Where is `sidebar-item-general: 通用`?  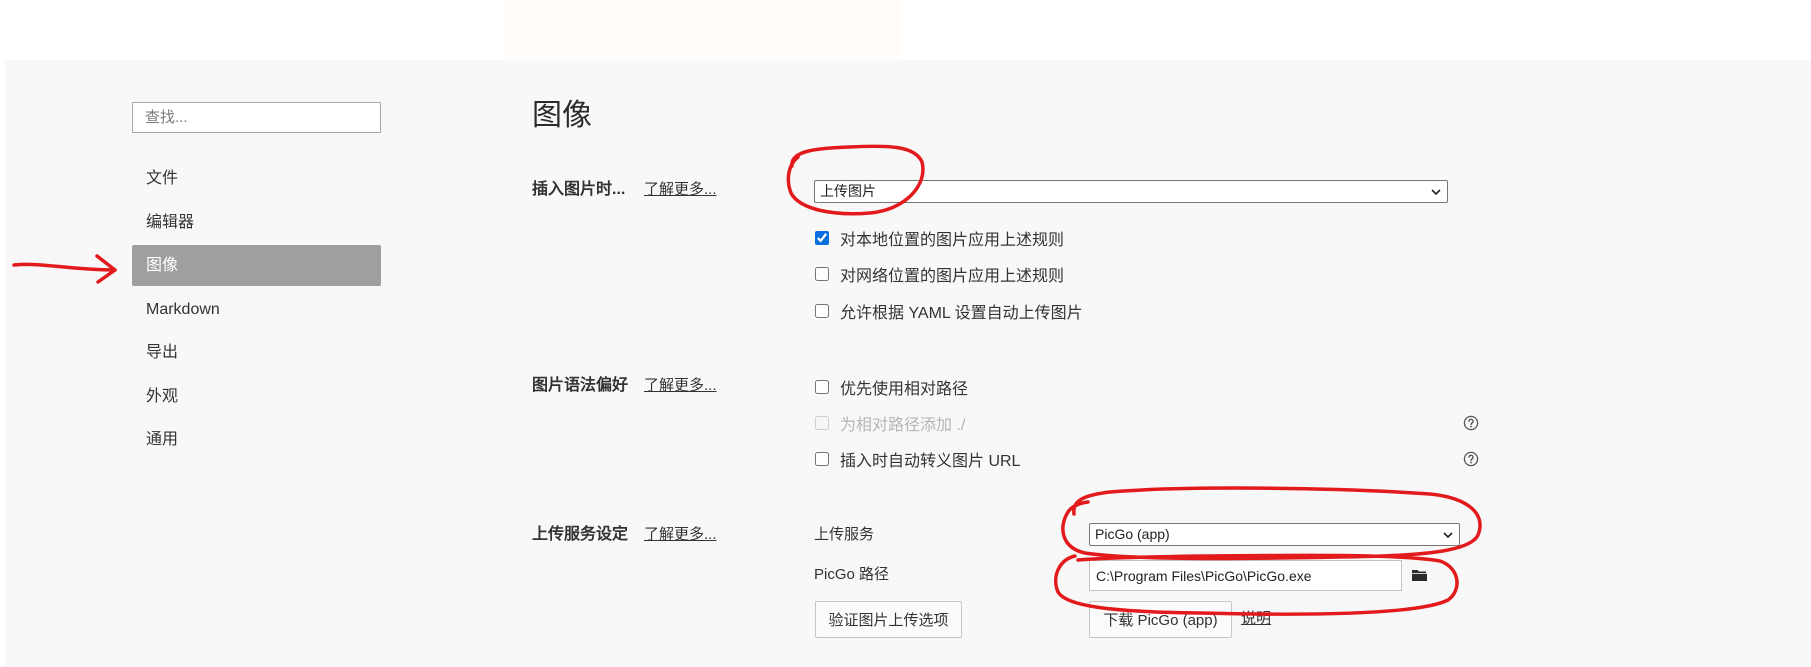 sidebar-item-general: 通用 is located at coordinates (256, 439).